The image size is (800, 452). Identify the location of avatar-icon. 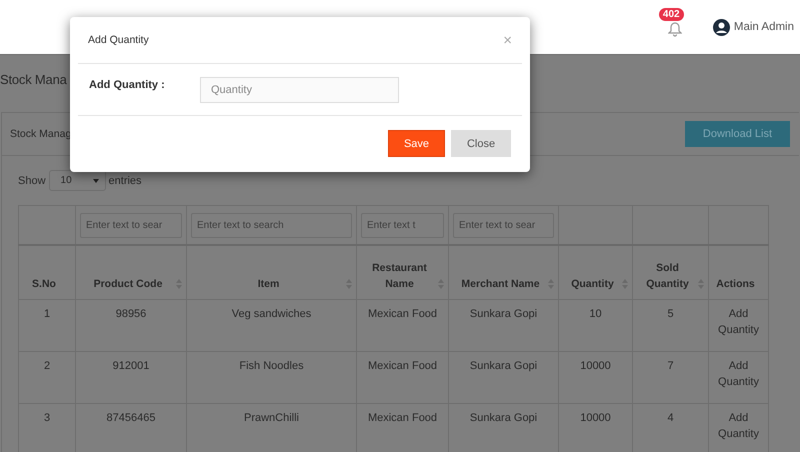
(721, 27).